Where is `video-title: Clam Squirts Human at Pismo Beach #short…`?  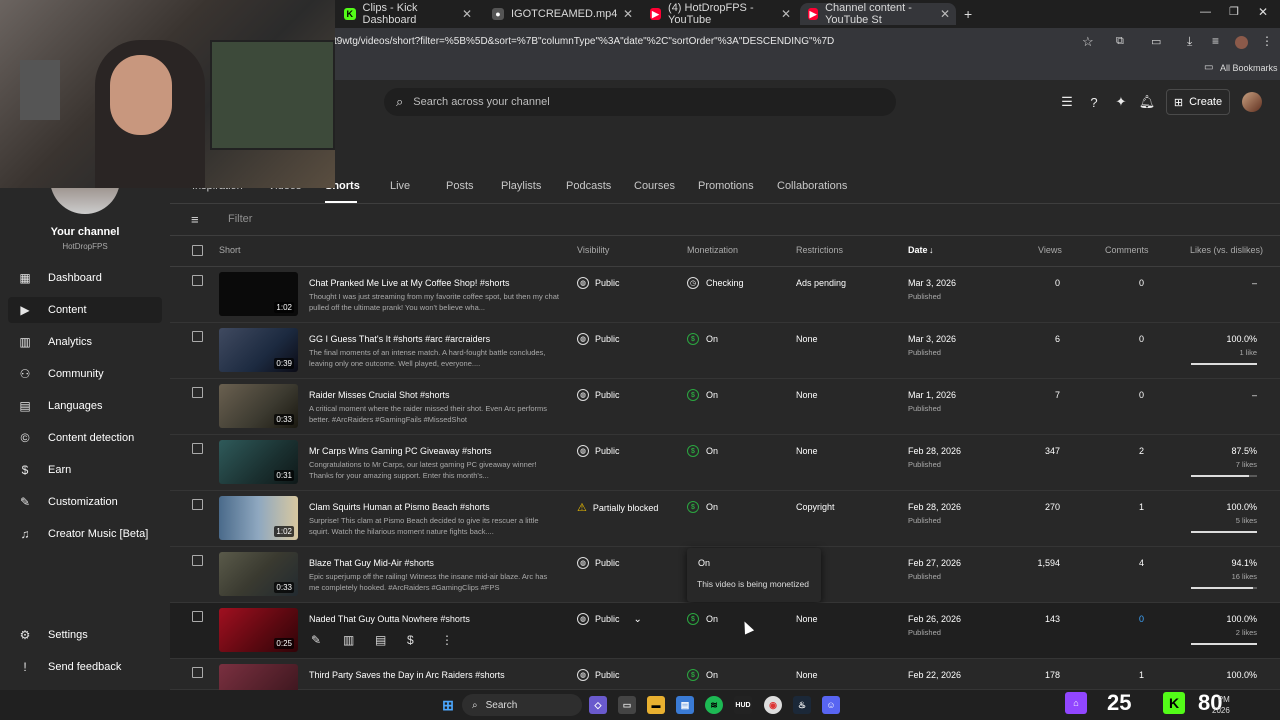
video-title: Clam Squirts Human at Pismo Beach #short… is located at coordinates (399, 507).